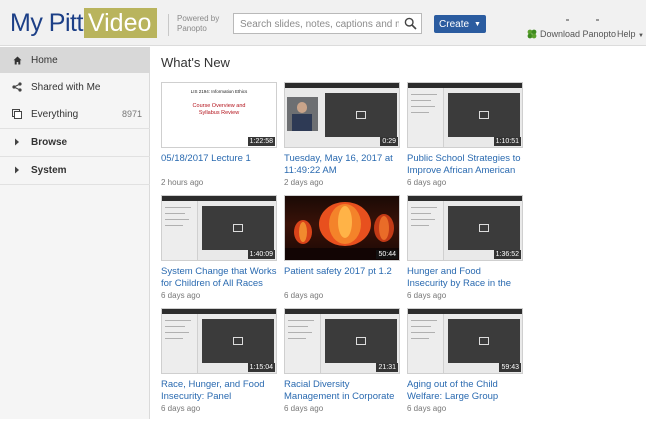 This screenshot has height=426, width=646. What do you see at coordinates (582, 20) in the screenshot?
I see `user-menu-dots` at bounding box center [582, 20].